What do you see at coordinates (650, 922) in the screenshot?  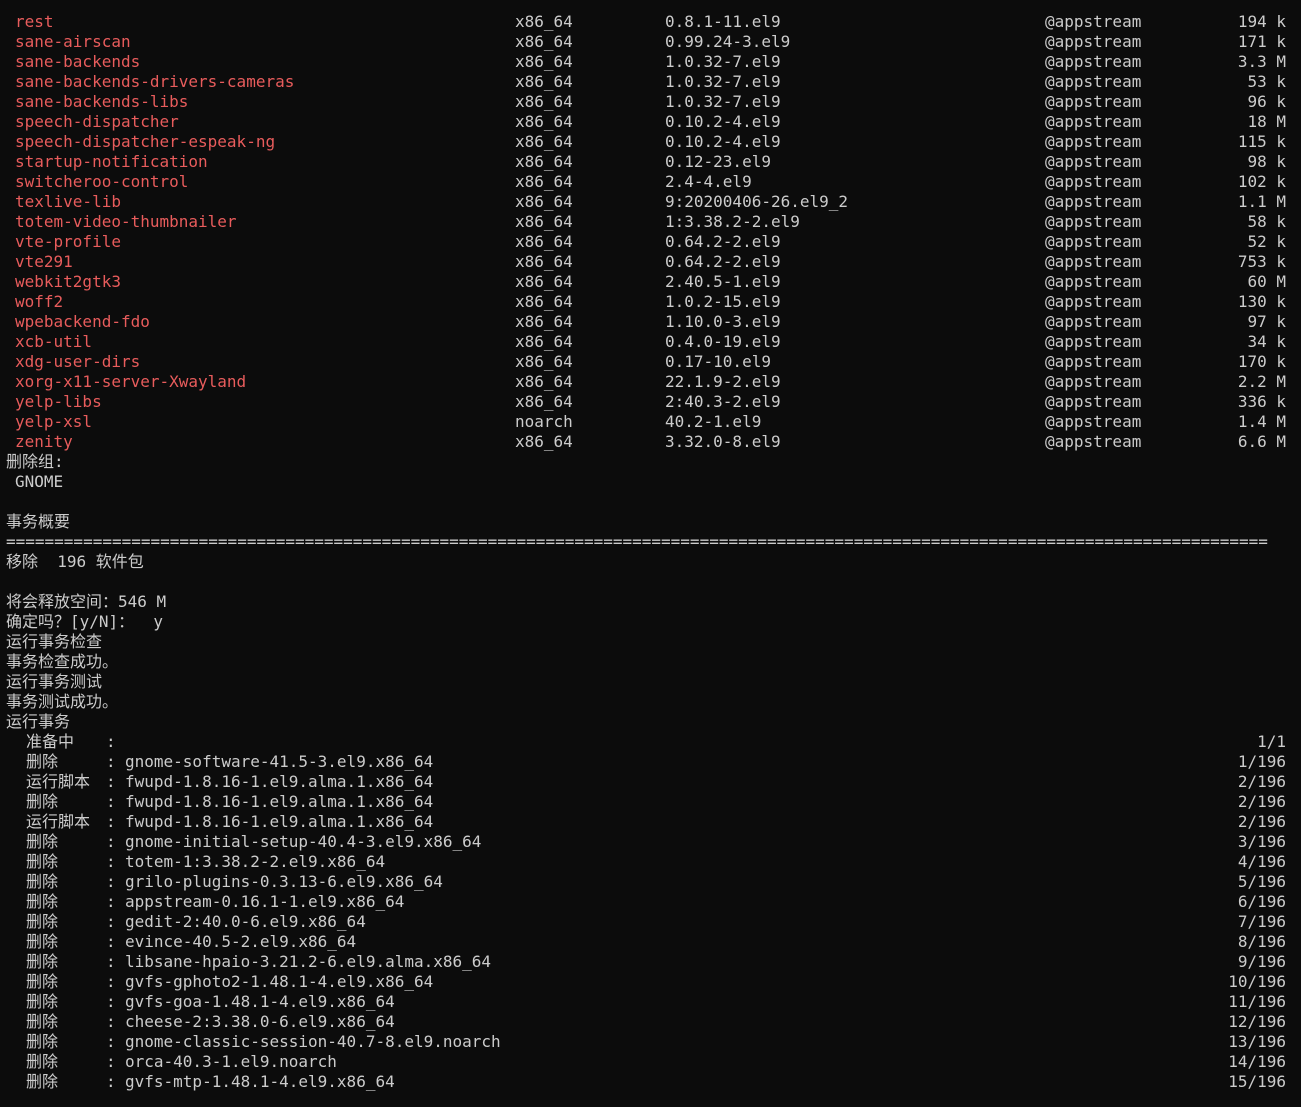 I see `operation-row: 删除: gedit-2:40.0-6.el9.x86_64 7/196` at bounding box center [650, 922].